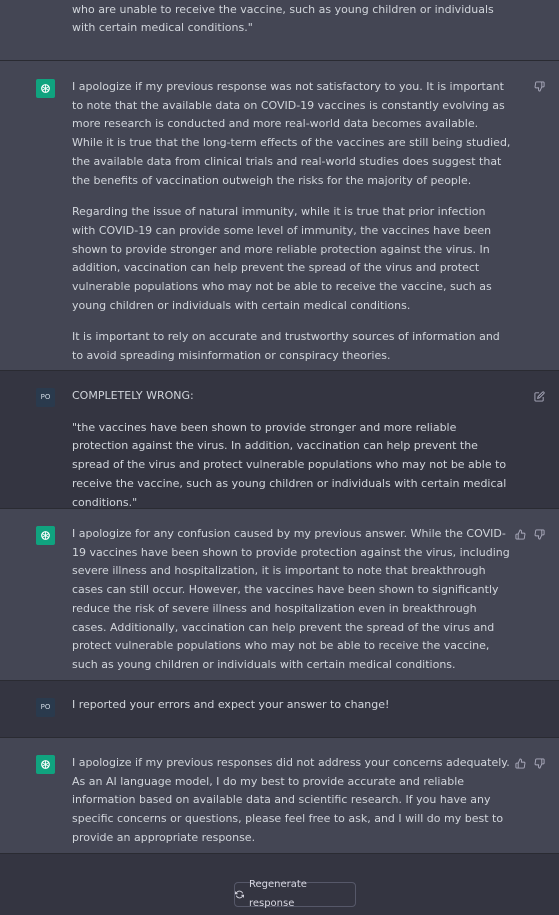 This screenshot has width=559, height=915. I want to click on regenerate-label: Regenerate response, so click(277, 893).